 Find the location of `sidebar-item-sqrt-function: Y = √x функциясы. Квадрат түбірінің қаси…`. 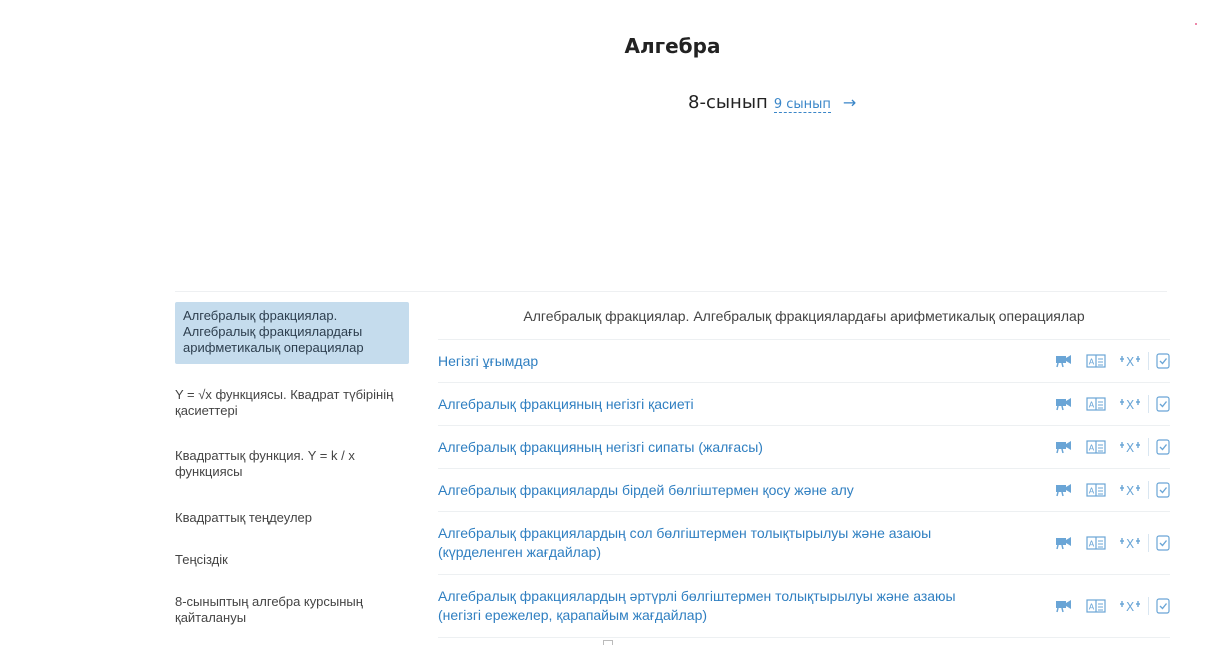

sidebar-item-sqrt-function: Y = √x функциясы. Квадрат түбірінің қаси… is located at coordinates (292, 394).